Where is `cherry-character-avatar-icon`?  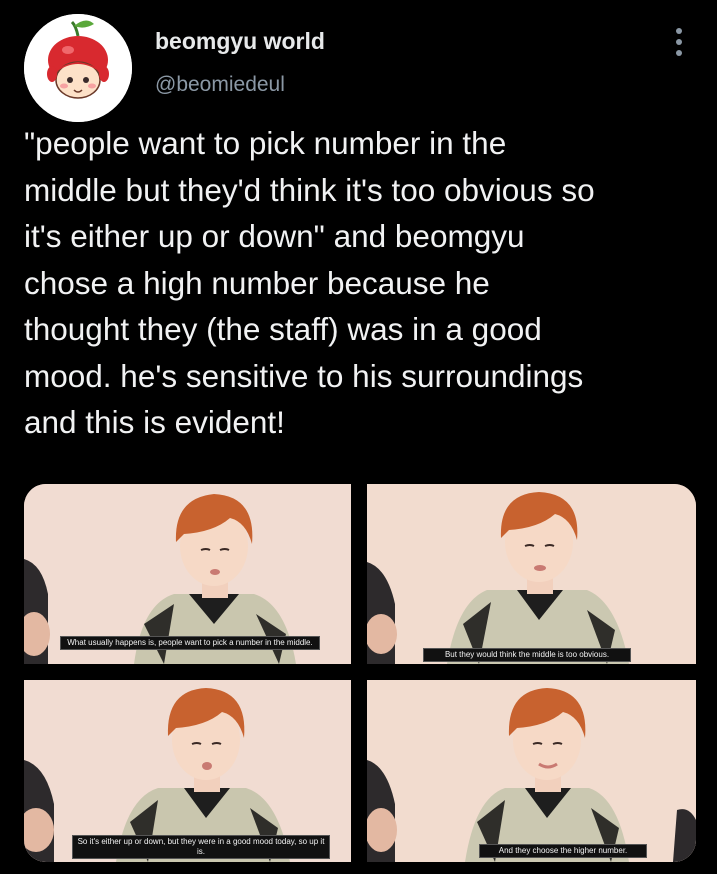 cherry-character-avatar-icon is located at coordinates (78, 68).